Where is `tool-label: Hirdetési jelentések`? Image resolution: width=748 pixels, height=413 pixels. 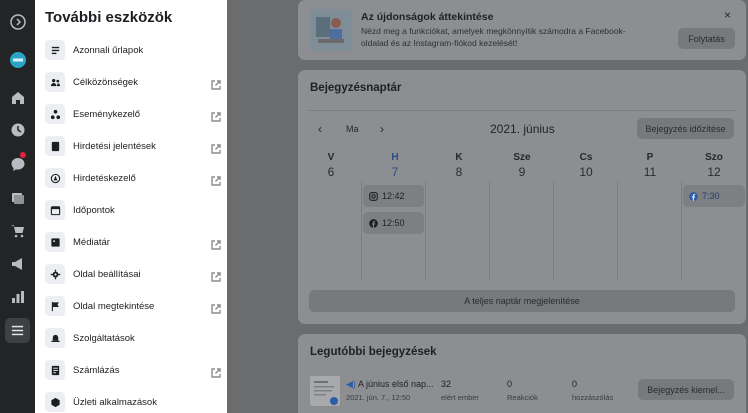 tool-label: Hirdetési jelentések is located at coordinates (114, 146).